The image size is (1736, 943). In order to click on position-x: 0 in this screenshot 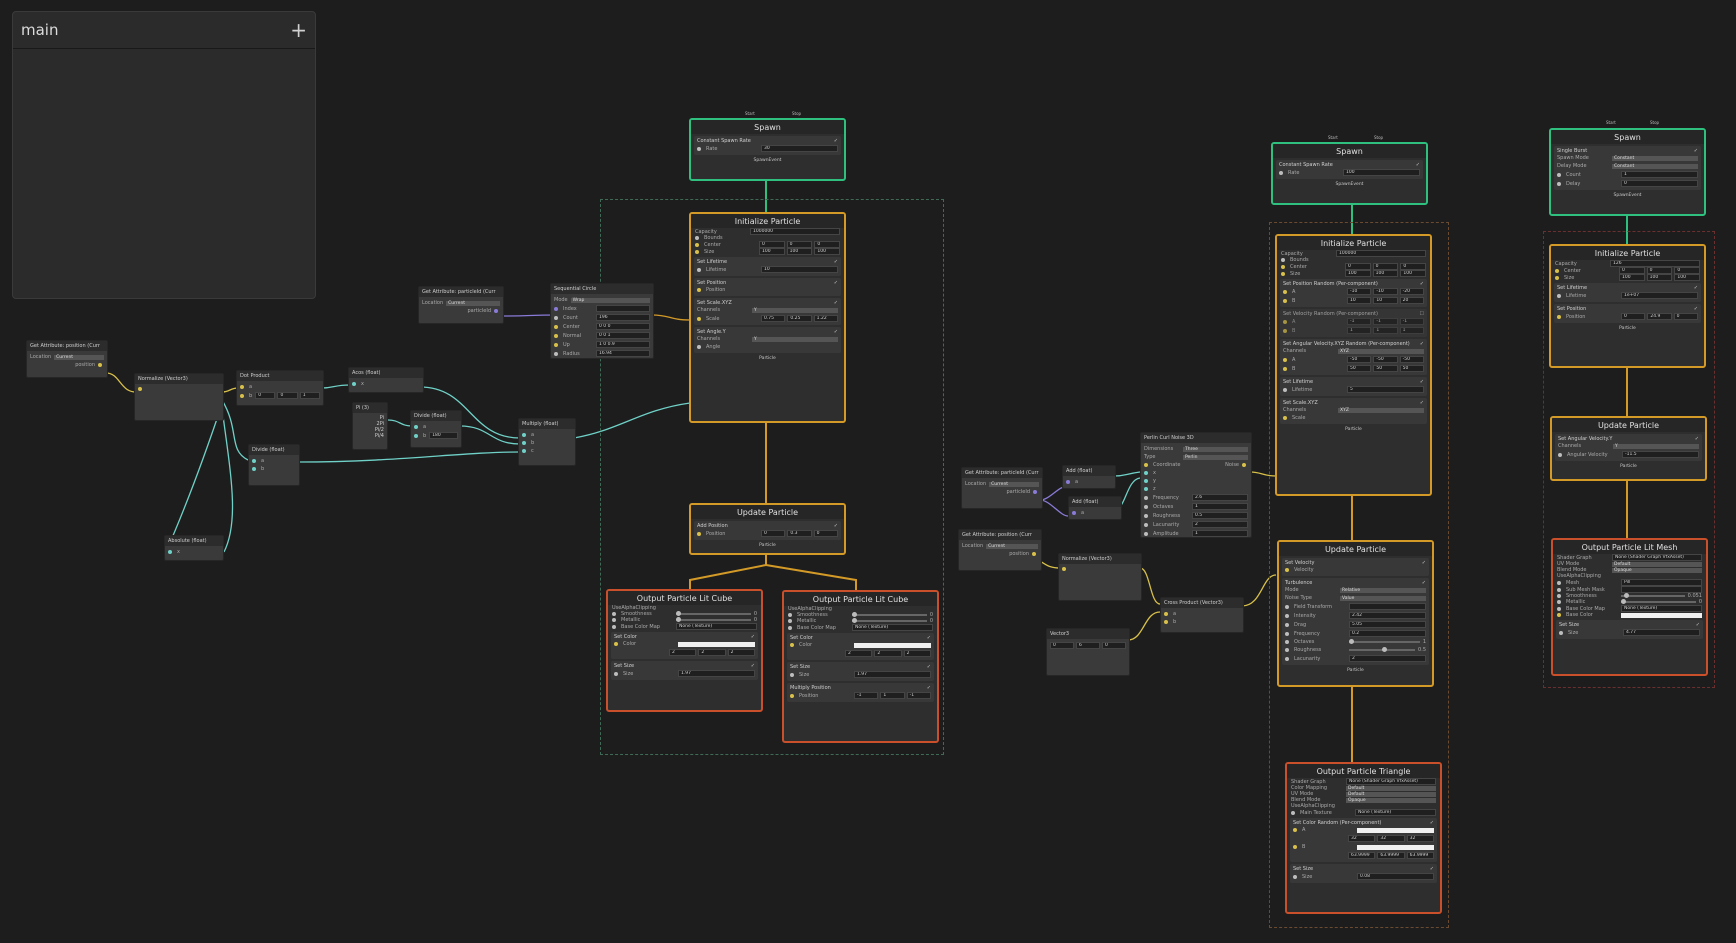, I will do `click(773, 533)`.